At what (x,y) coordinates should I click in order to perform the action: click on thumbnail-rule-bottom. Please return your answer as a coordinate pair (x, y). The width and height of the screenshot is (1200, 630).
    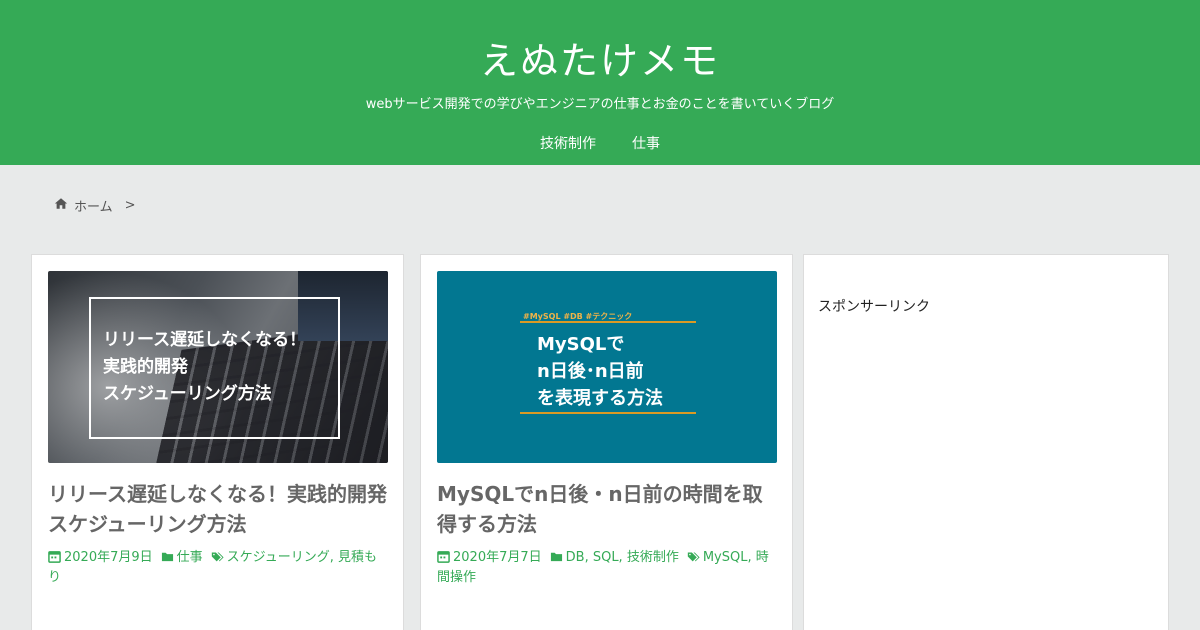
    Looking at the image, I should click on (608, 413).